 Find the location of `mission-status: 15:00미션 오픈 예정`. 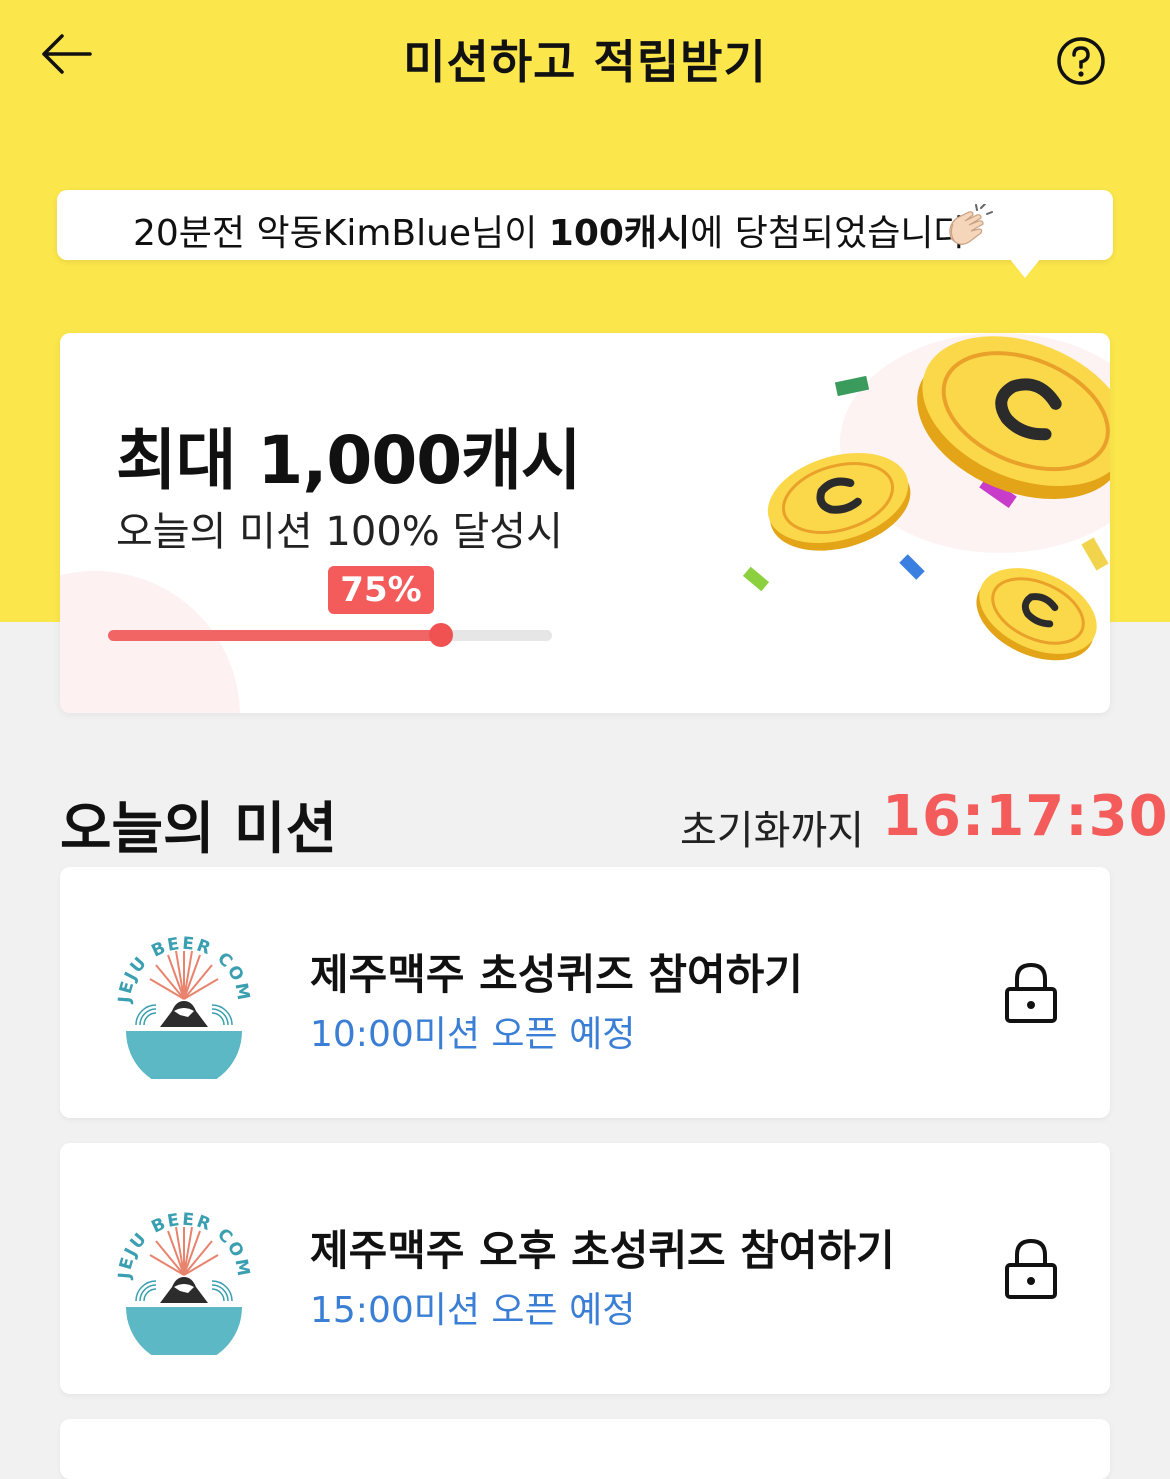

mission-status: 15:00미션 오픈 예정 is located at coordinates (473, 1310).